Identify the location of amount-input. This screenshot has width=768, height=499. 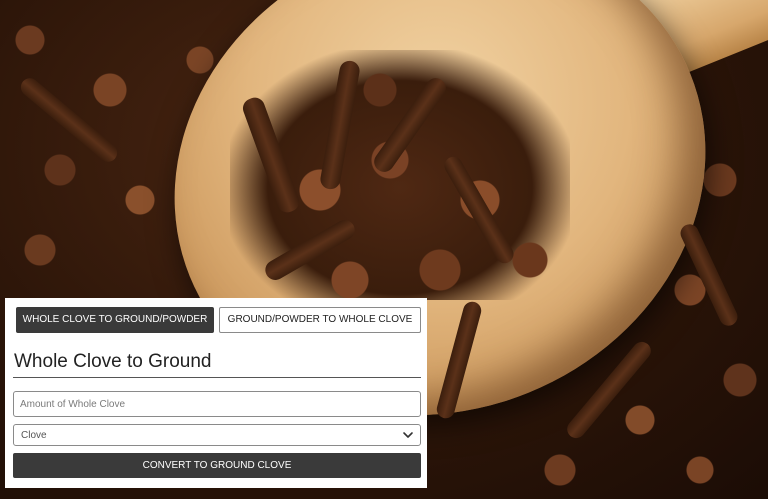
(217, 404).